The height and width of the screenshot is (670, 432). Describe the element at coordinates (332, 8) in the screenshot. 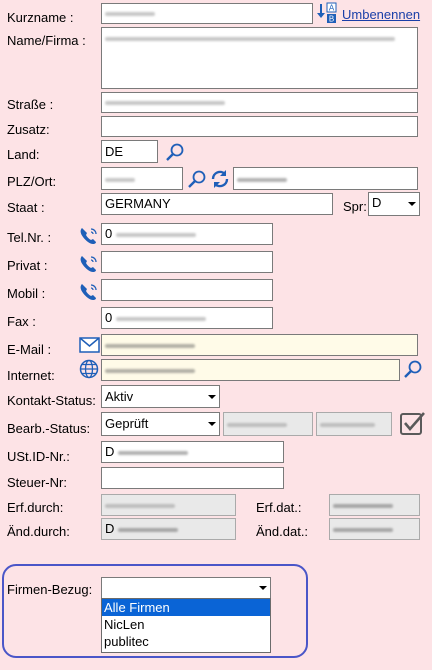

I see `svg-text: A` at that location.